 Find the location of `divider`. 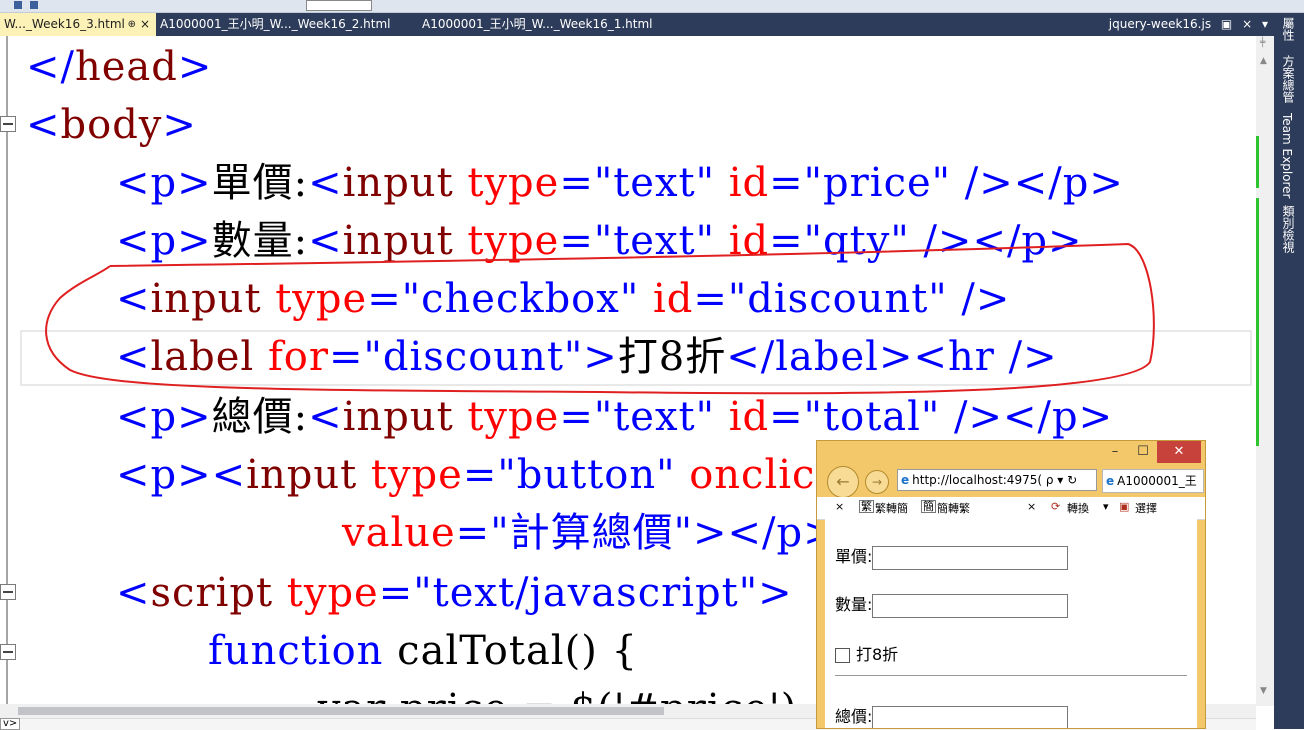

divider is located at coordinates (1011, 675).